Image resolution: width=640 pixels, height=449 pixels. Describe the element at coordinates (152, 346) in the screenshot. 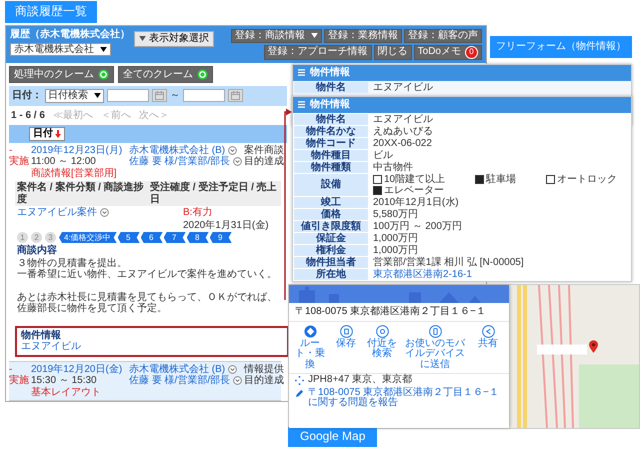

I see `attachment-link: エヌアイビル` at that location.